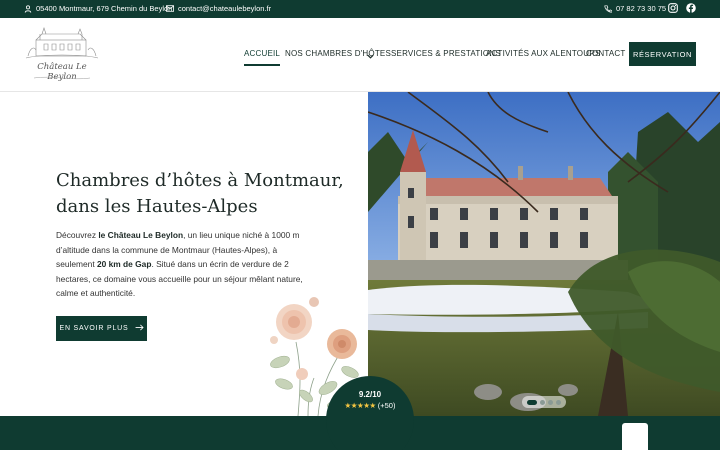 This screenshot has height=450, width=720. I want to click on star-icon: ★★★★★, so click(360, 405).